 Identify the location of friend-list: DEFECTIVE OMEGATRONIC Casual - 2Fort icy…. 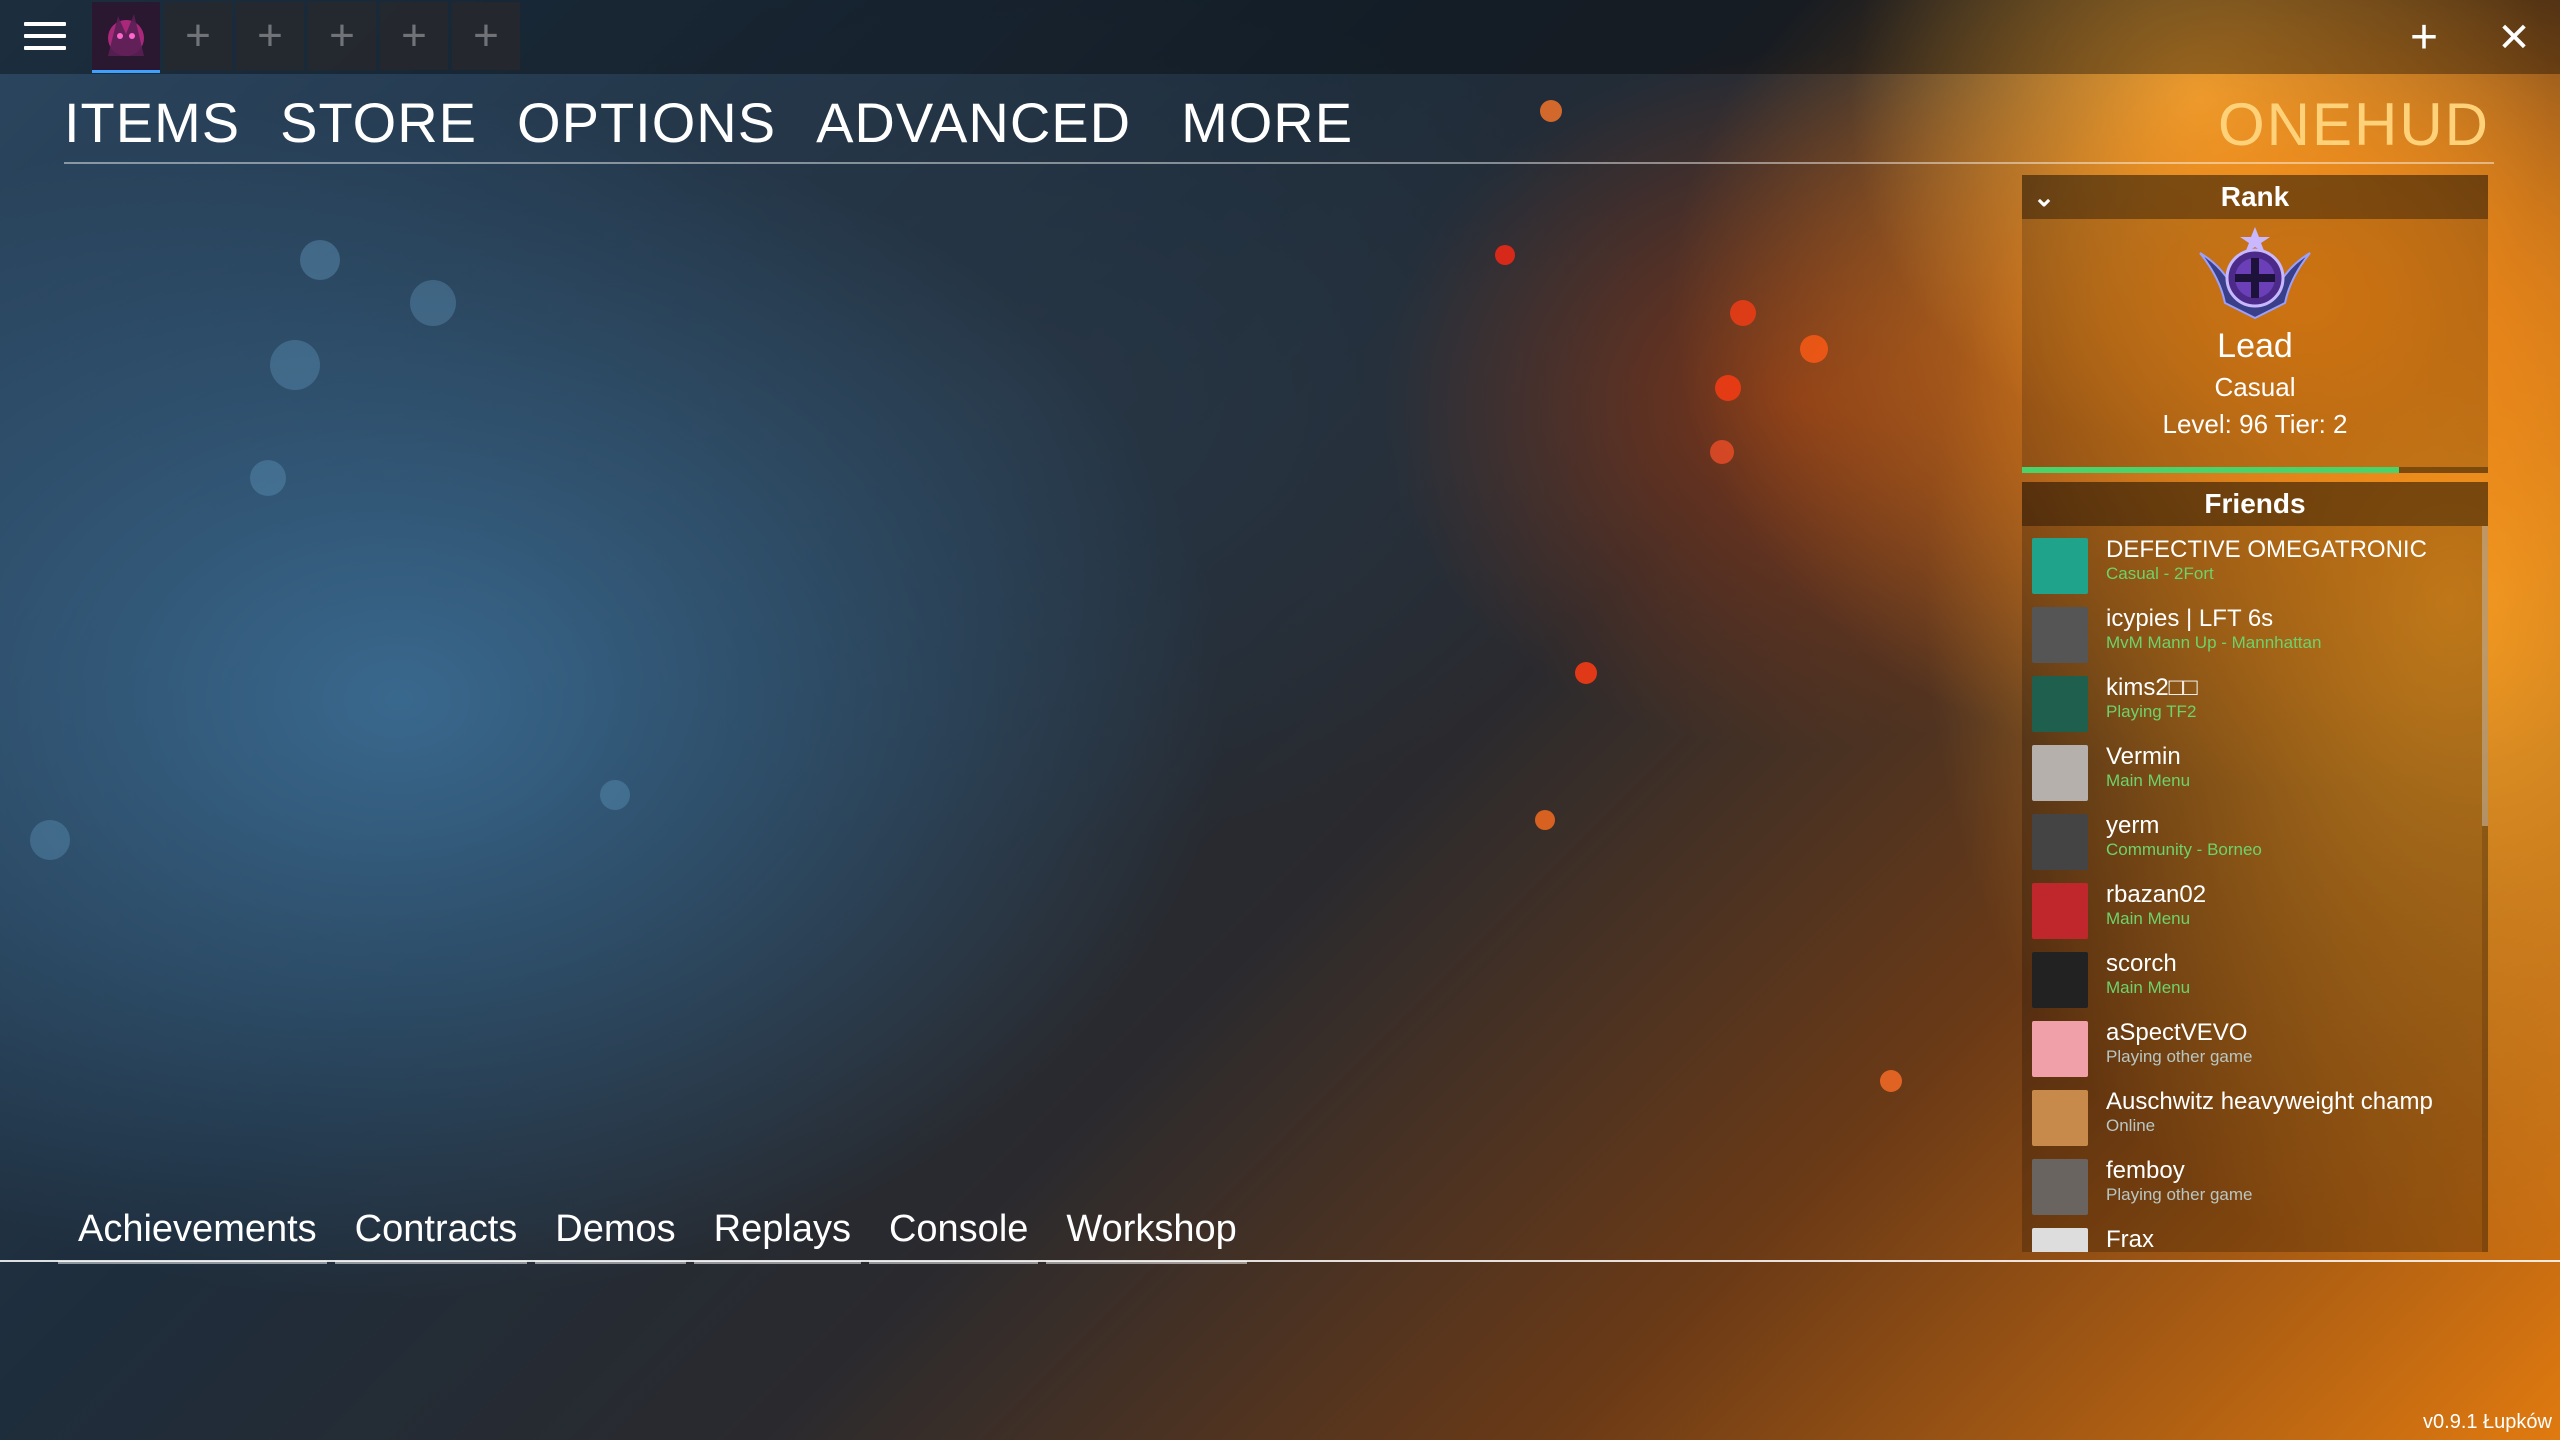
(2255, 889).